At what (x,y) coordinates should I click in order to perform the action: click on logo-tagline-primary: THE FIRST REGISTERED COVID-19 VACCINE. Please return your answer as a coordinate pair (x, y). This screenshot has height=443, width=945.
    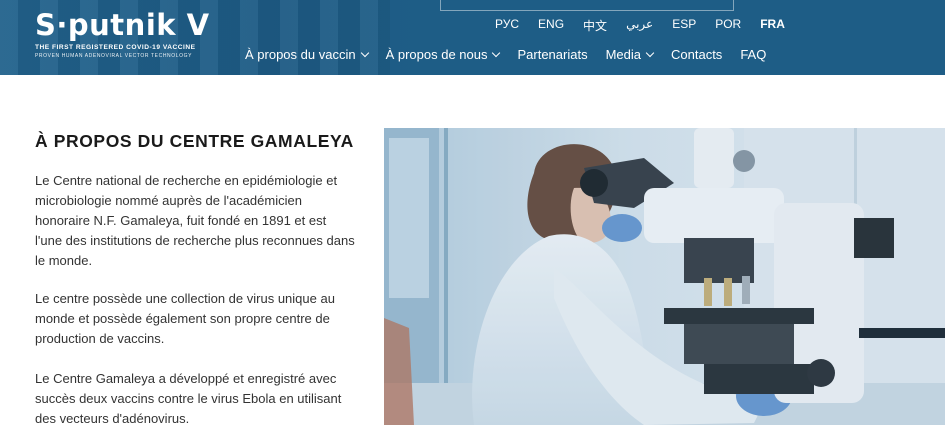
    Looking at the image, I should click on (115, 47).